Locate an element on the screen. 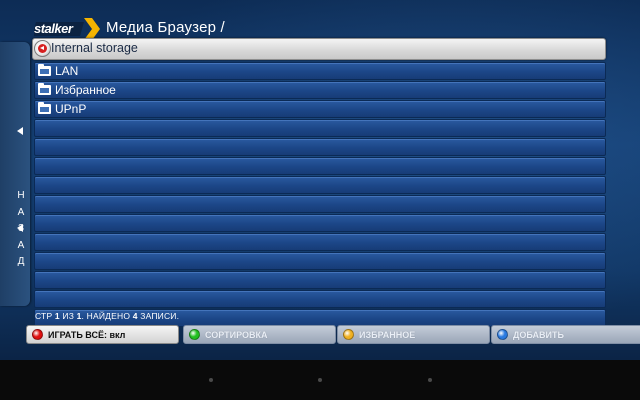 The image size is (640, 400). button-label: ИГРАТЬ ВСЁ: вкл is located at coordinates (87, 335).